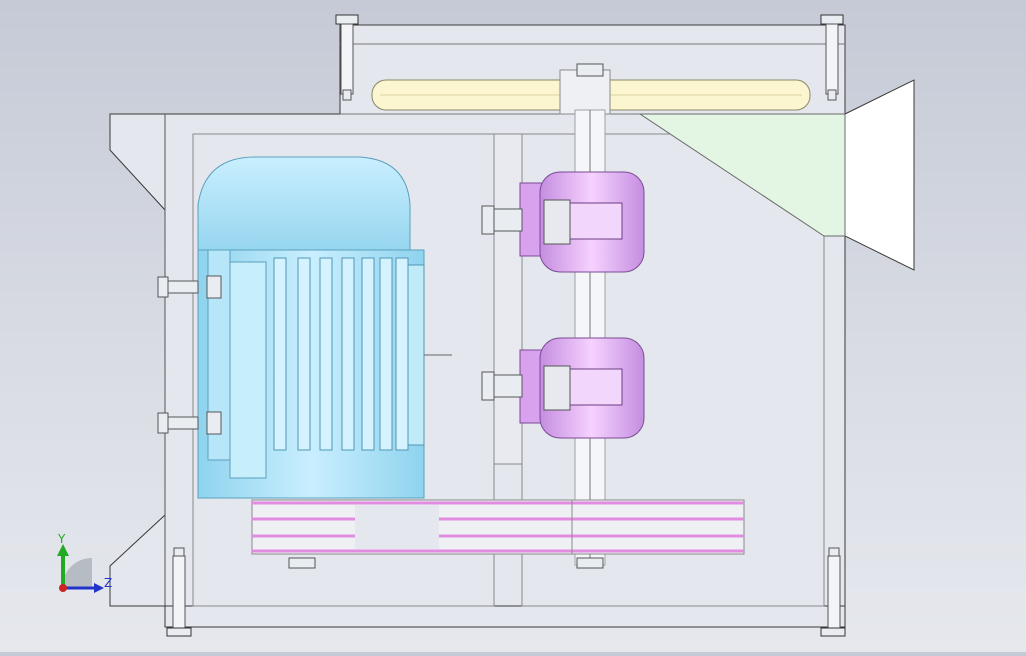 The height and width of the screenshot is (656, 1026). What do you see at coordinates (505, 616) in the screenshot?
I see `base-plate` at bounding box center [505, 616].